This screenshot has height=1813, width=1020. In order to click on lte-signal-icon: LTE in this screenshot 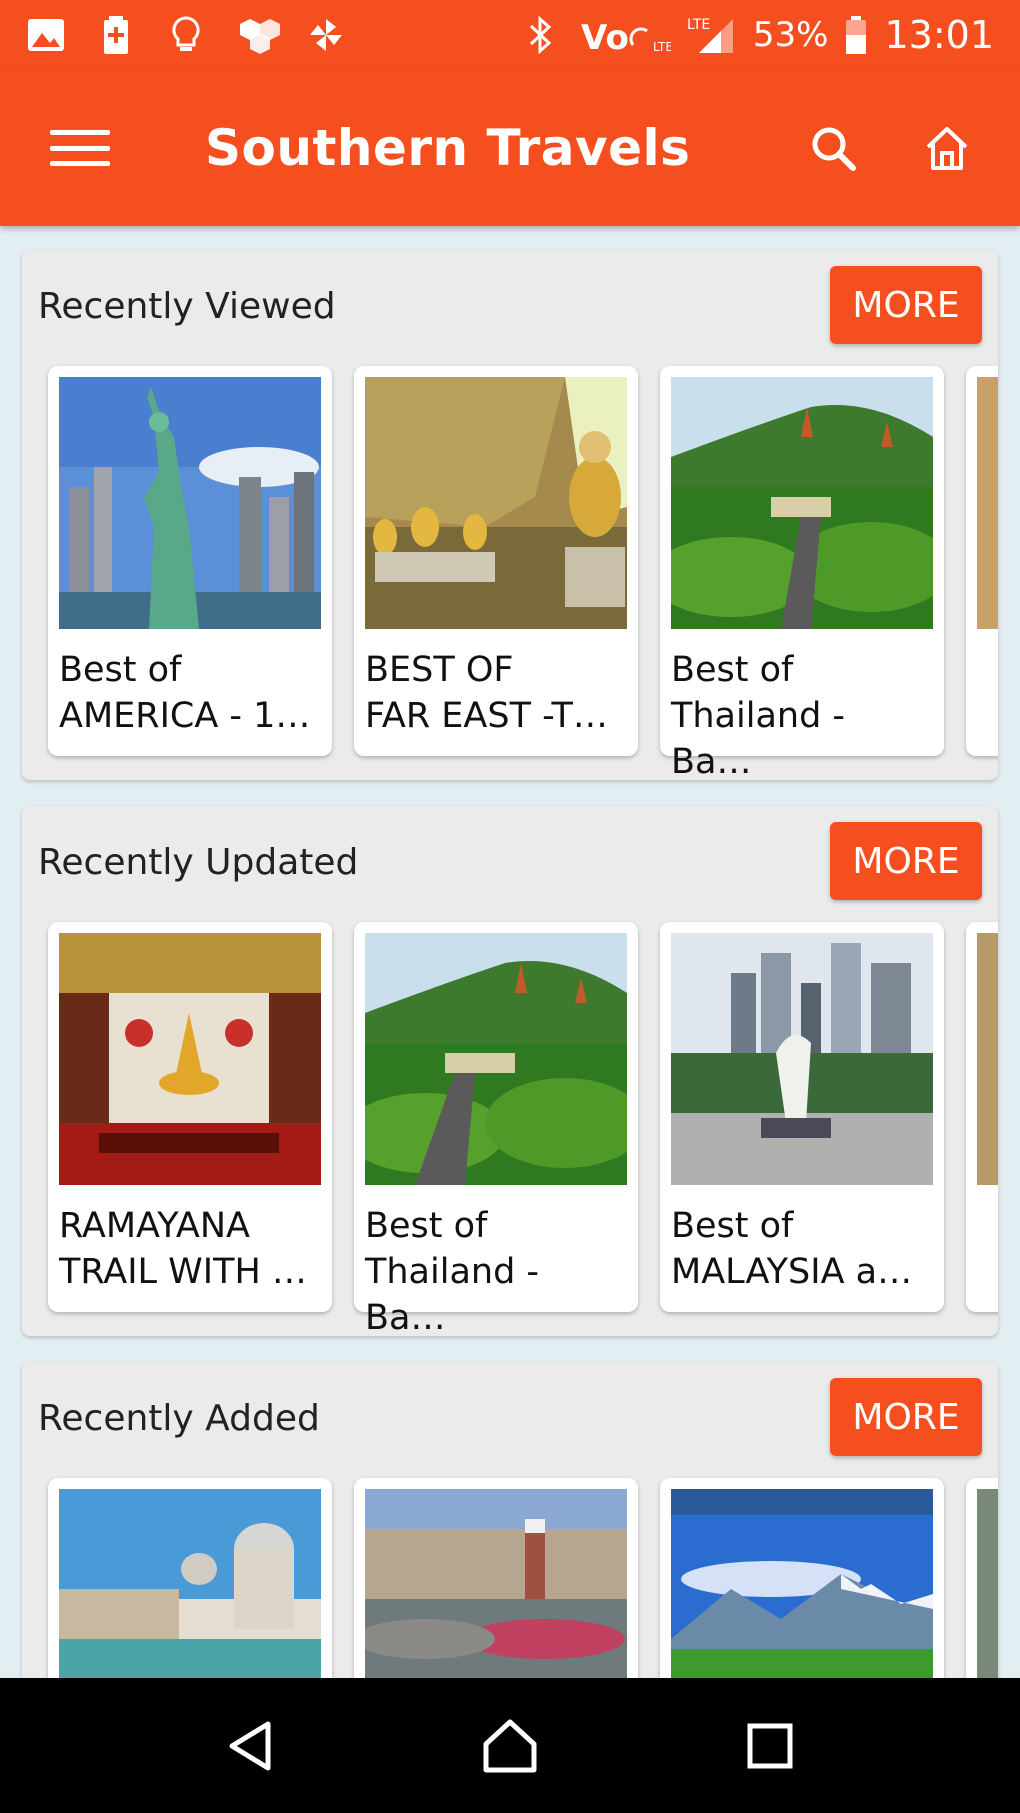, I will do `click(712, 35)`.